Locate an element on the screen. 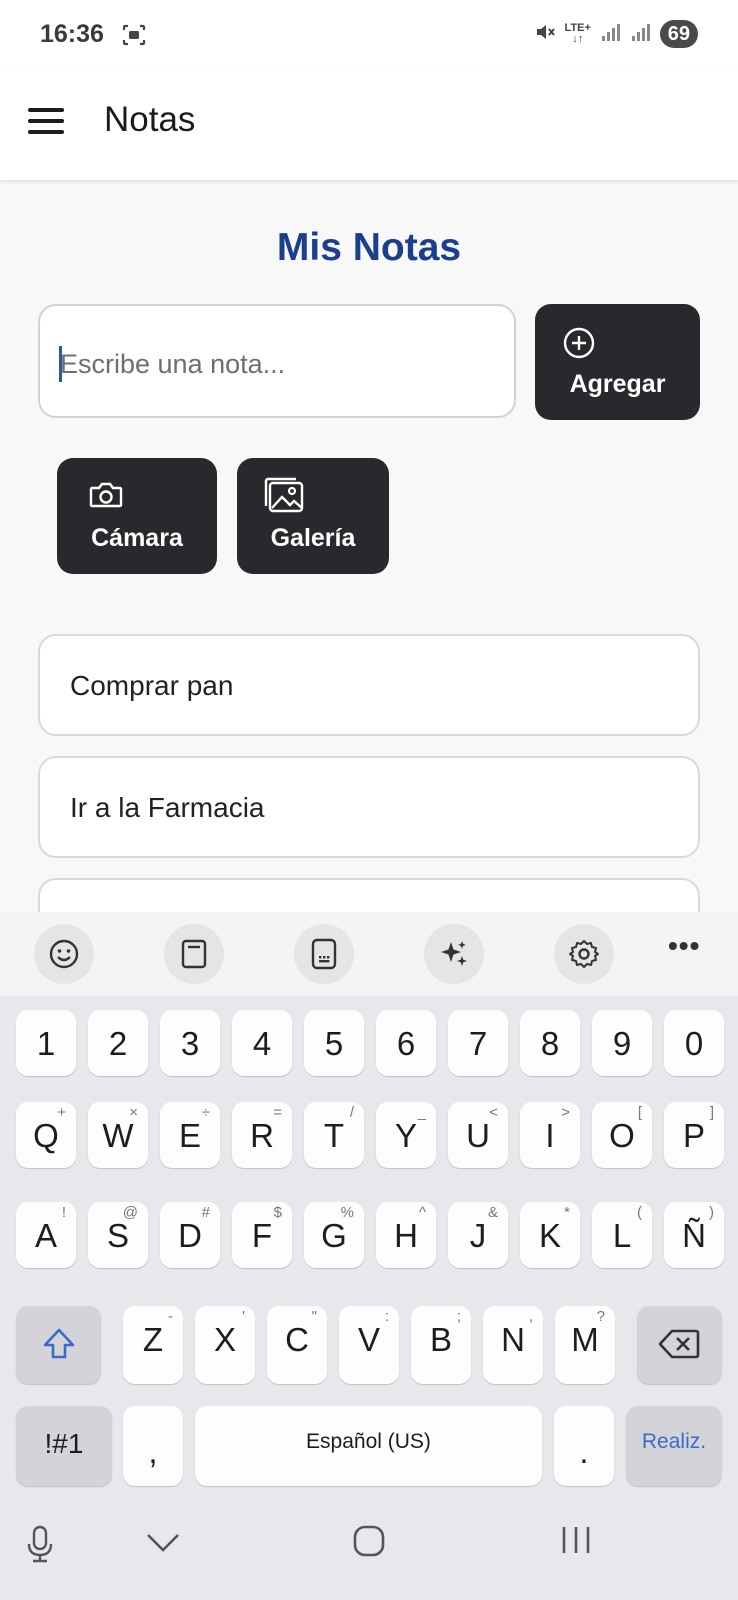 This screenshot has height=1600, width=738. key-i: I > is located at coordinates (550, 1135).